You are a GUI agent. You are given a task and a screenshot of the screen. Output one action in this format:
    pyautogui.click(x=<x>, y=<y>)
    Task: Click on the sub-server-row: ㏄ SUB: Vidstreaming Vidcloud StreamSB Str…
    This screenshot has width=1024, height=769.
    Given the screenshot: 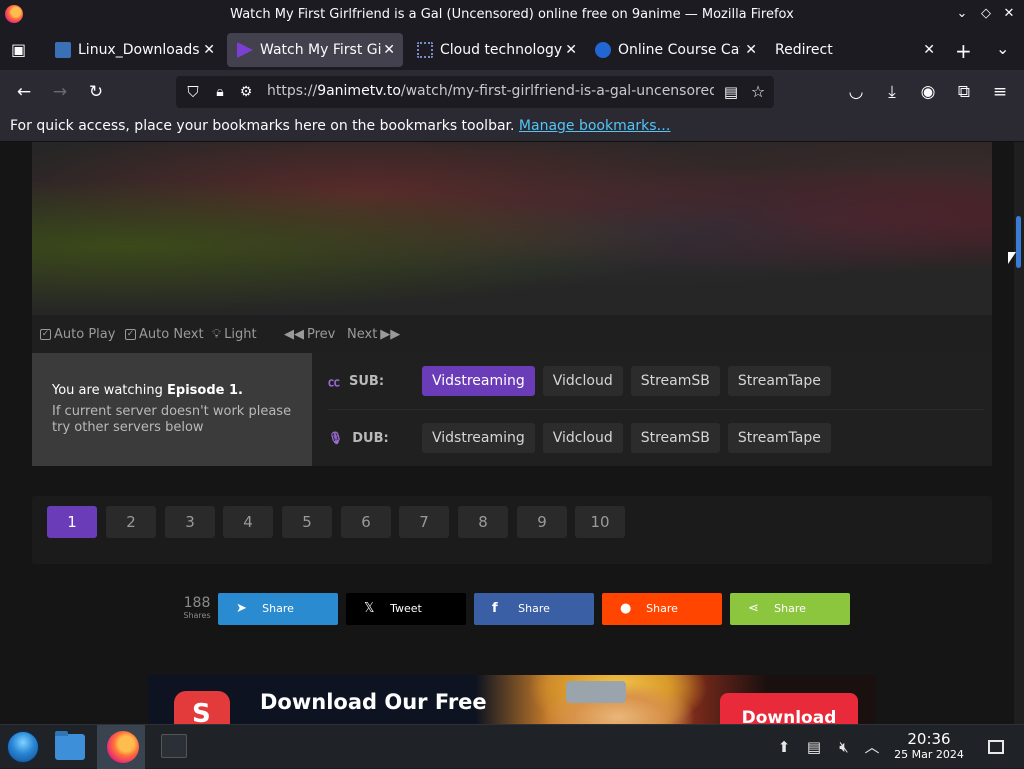 What is the action you would take?
    pyautogui.click(x=583, y=381)
    